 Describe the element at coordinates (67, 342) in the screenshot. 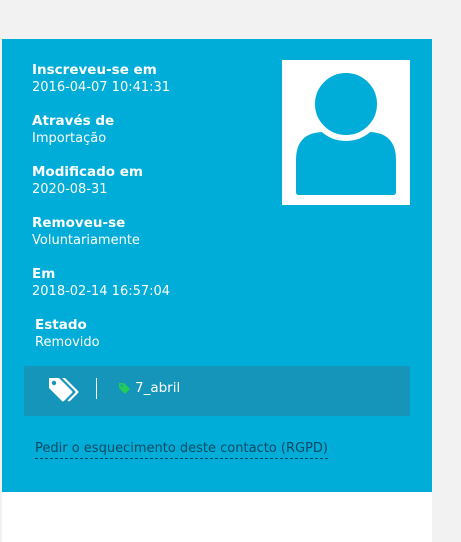

I see `field-value: Removido` at that location.